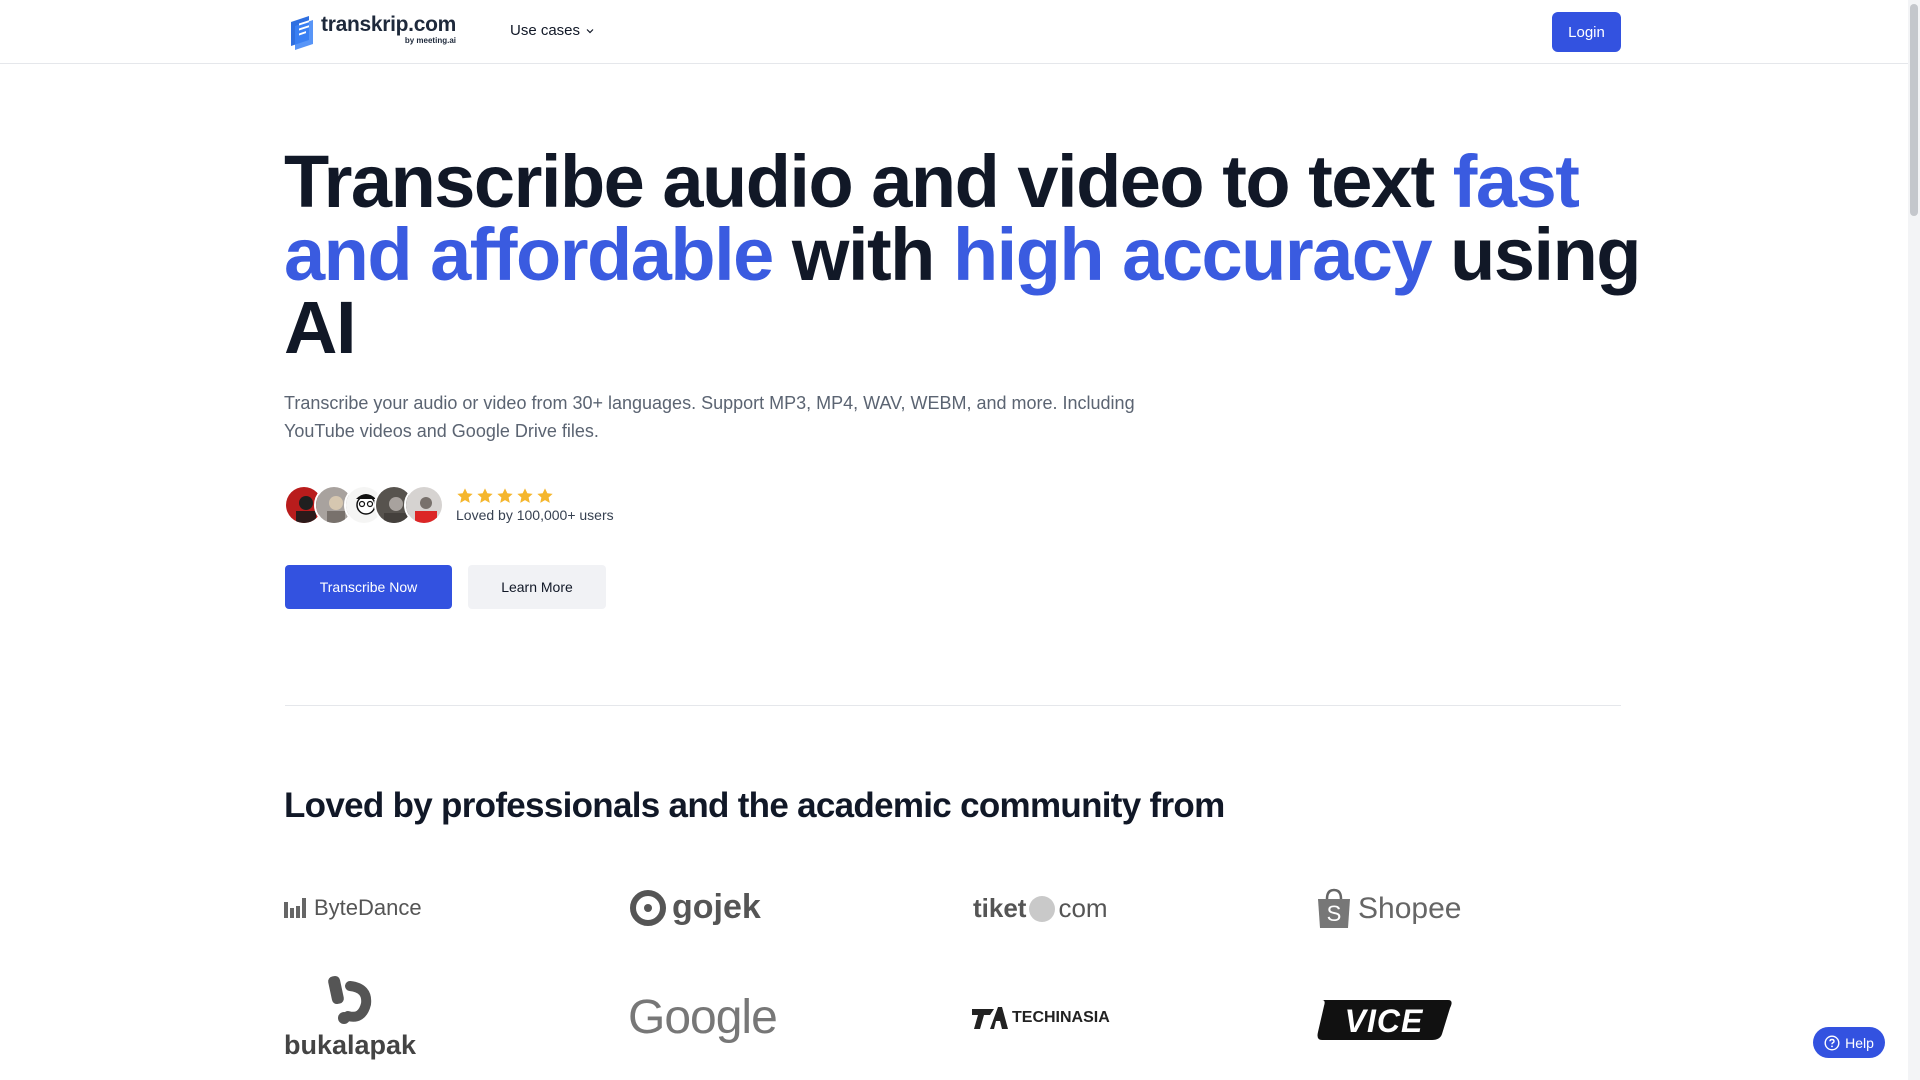 The image size is (1920, 1080). I want to click on site-logo: transkrip.com by meeting.ai, so click(370, 32).